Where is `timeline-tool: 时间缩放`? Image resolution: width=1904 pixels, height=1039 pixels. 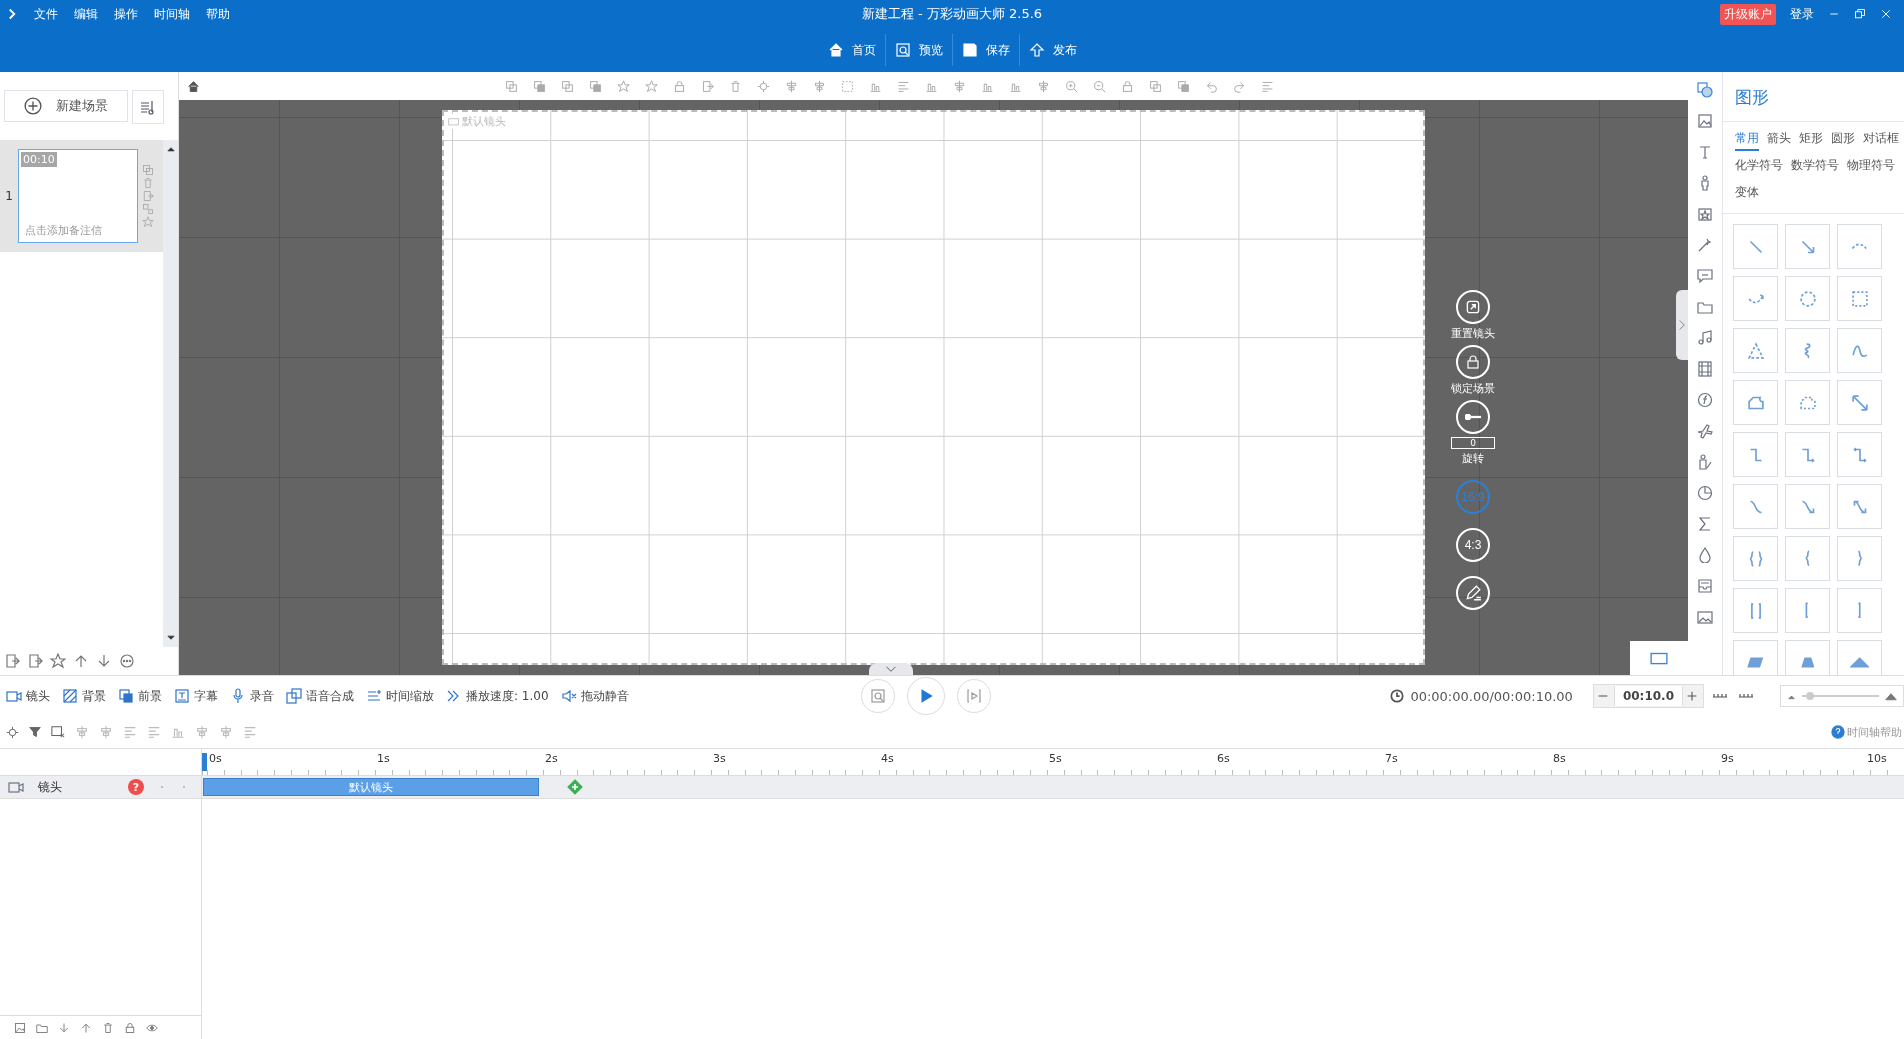 timeline-tool: 时间缩放 is located at coordinates (400, 696).